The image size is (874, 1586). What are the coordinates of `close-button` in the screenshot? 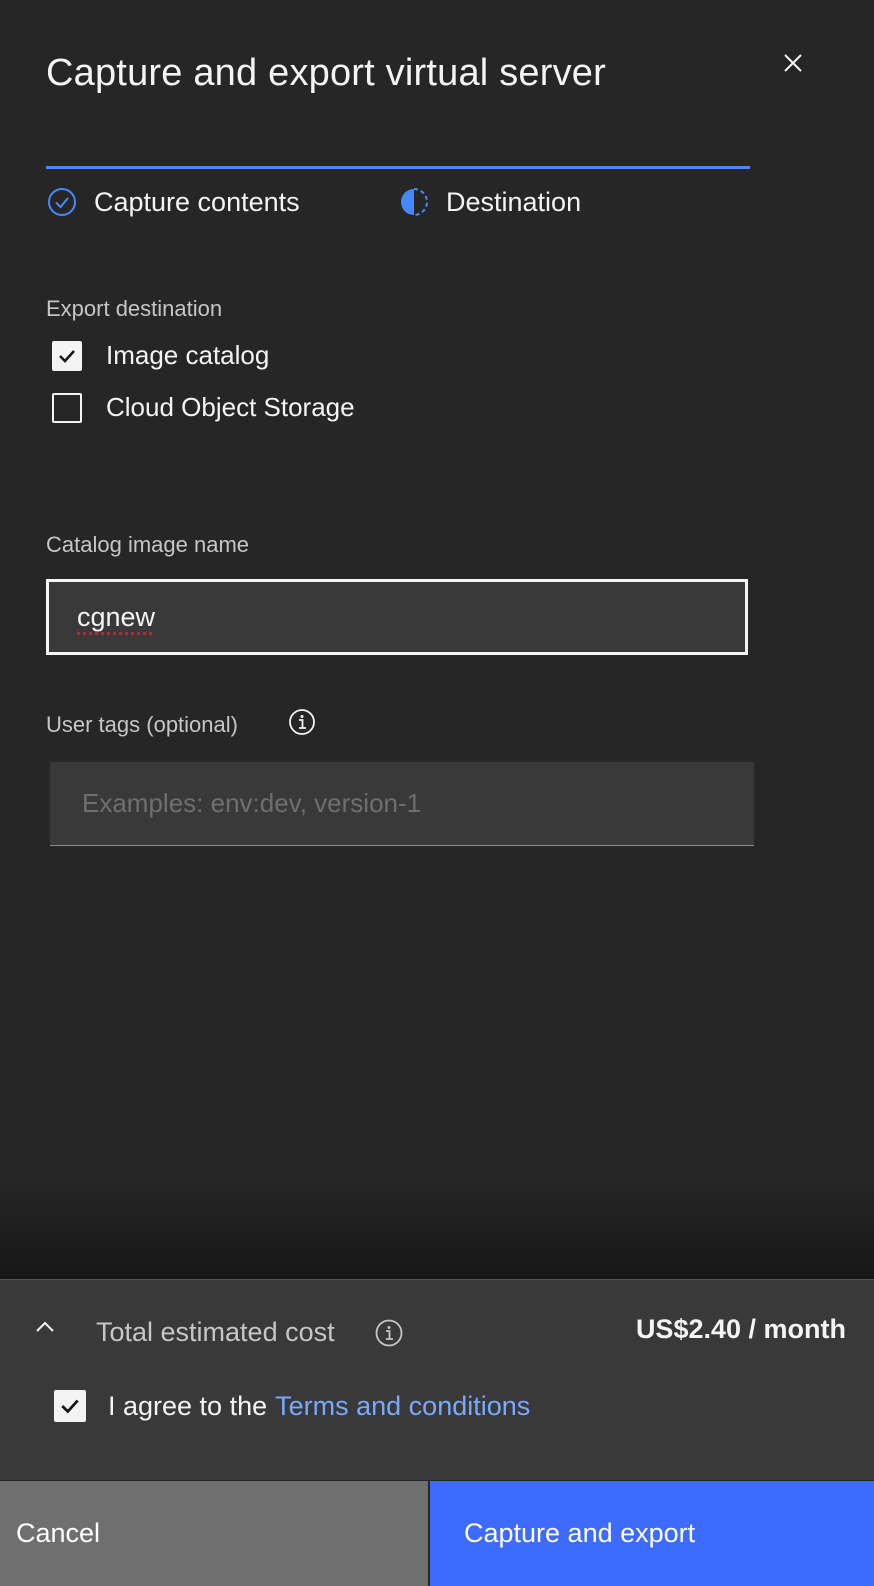 It's located at (793, 63).